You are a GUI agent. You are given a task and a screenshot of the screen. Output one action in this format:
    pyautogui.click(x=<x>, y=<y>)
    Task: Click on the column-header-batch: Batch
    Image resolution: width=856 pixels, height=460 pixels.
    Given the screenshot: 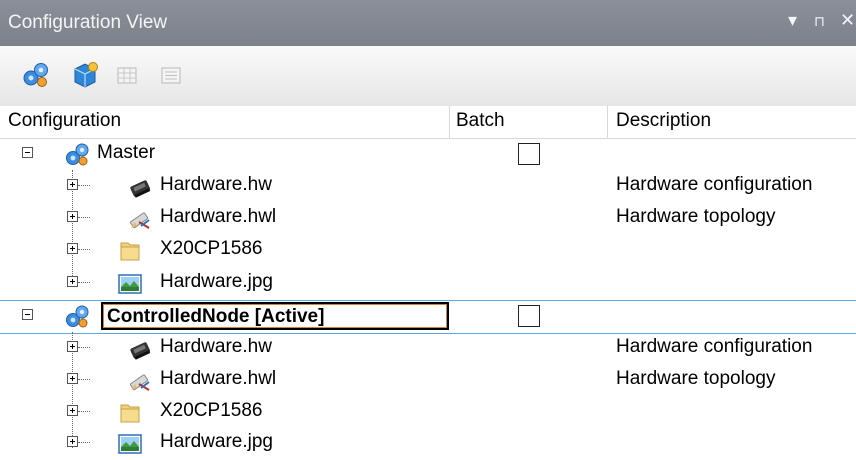 What is the action you would take?
    pyautogui.click(x=480, y=121)
    